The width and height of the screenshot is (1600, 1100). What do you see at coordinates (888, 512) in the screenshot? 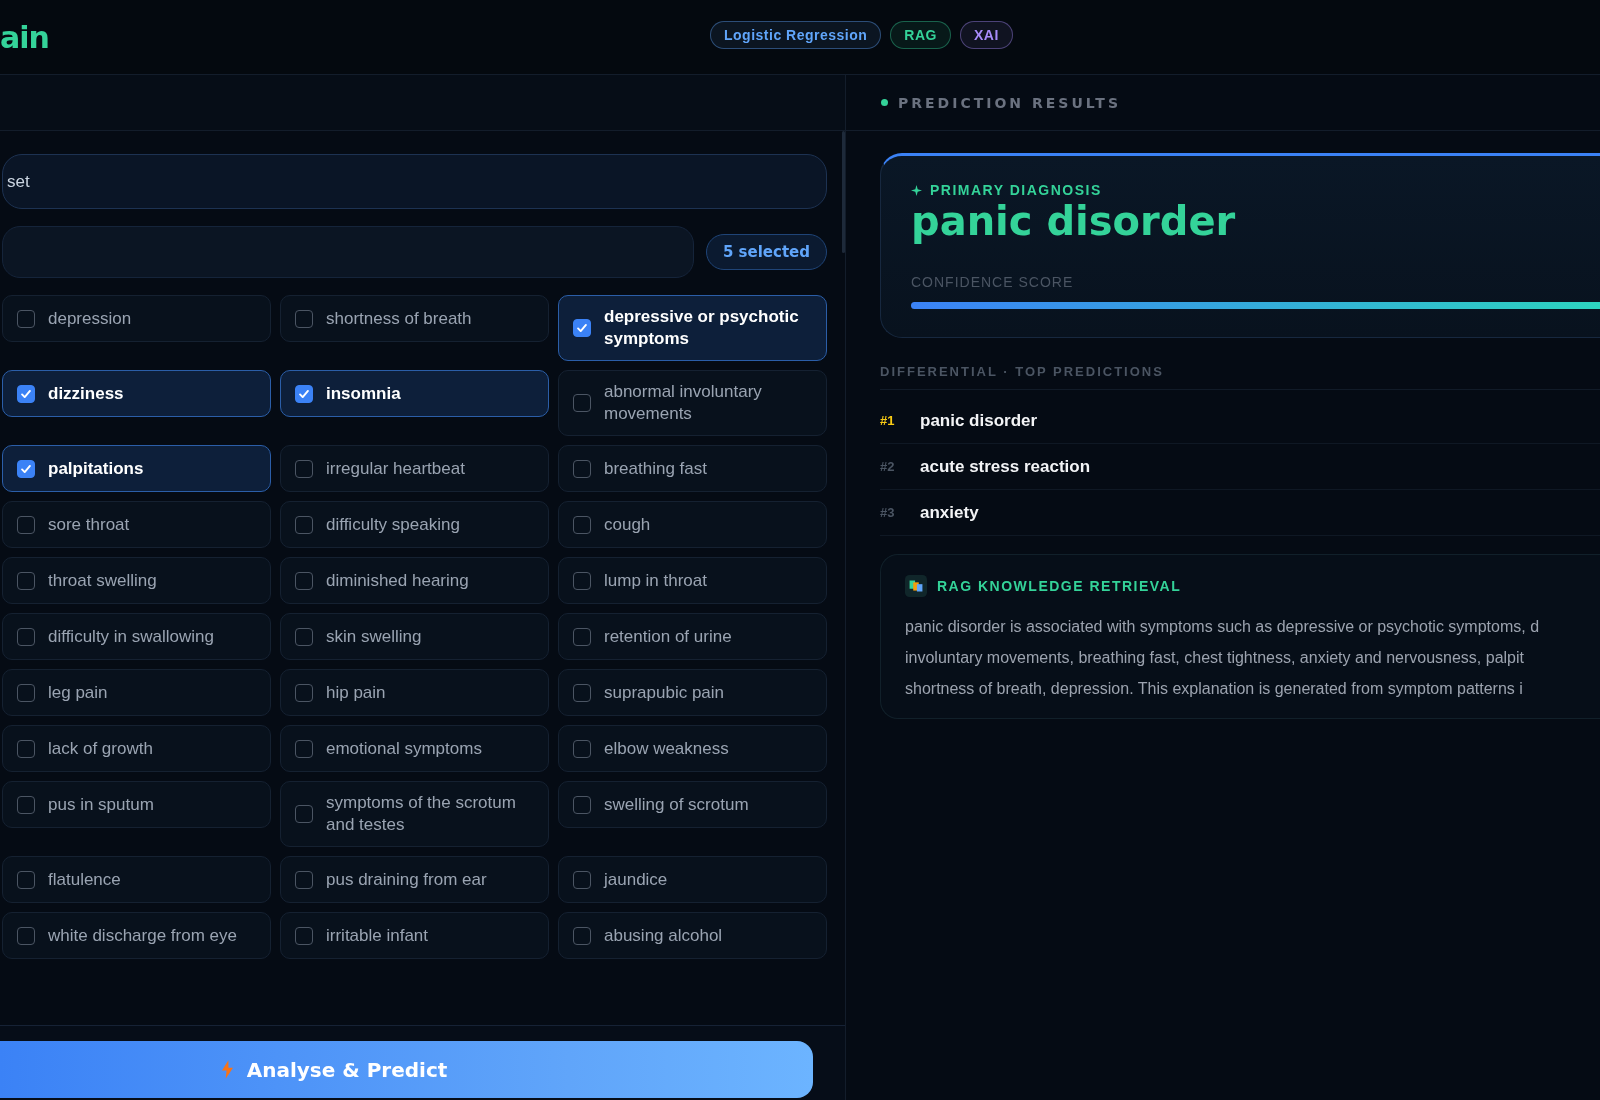
I see `rank-label: #3` at bounding box center [888, 512].